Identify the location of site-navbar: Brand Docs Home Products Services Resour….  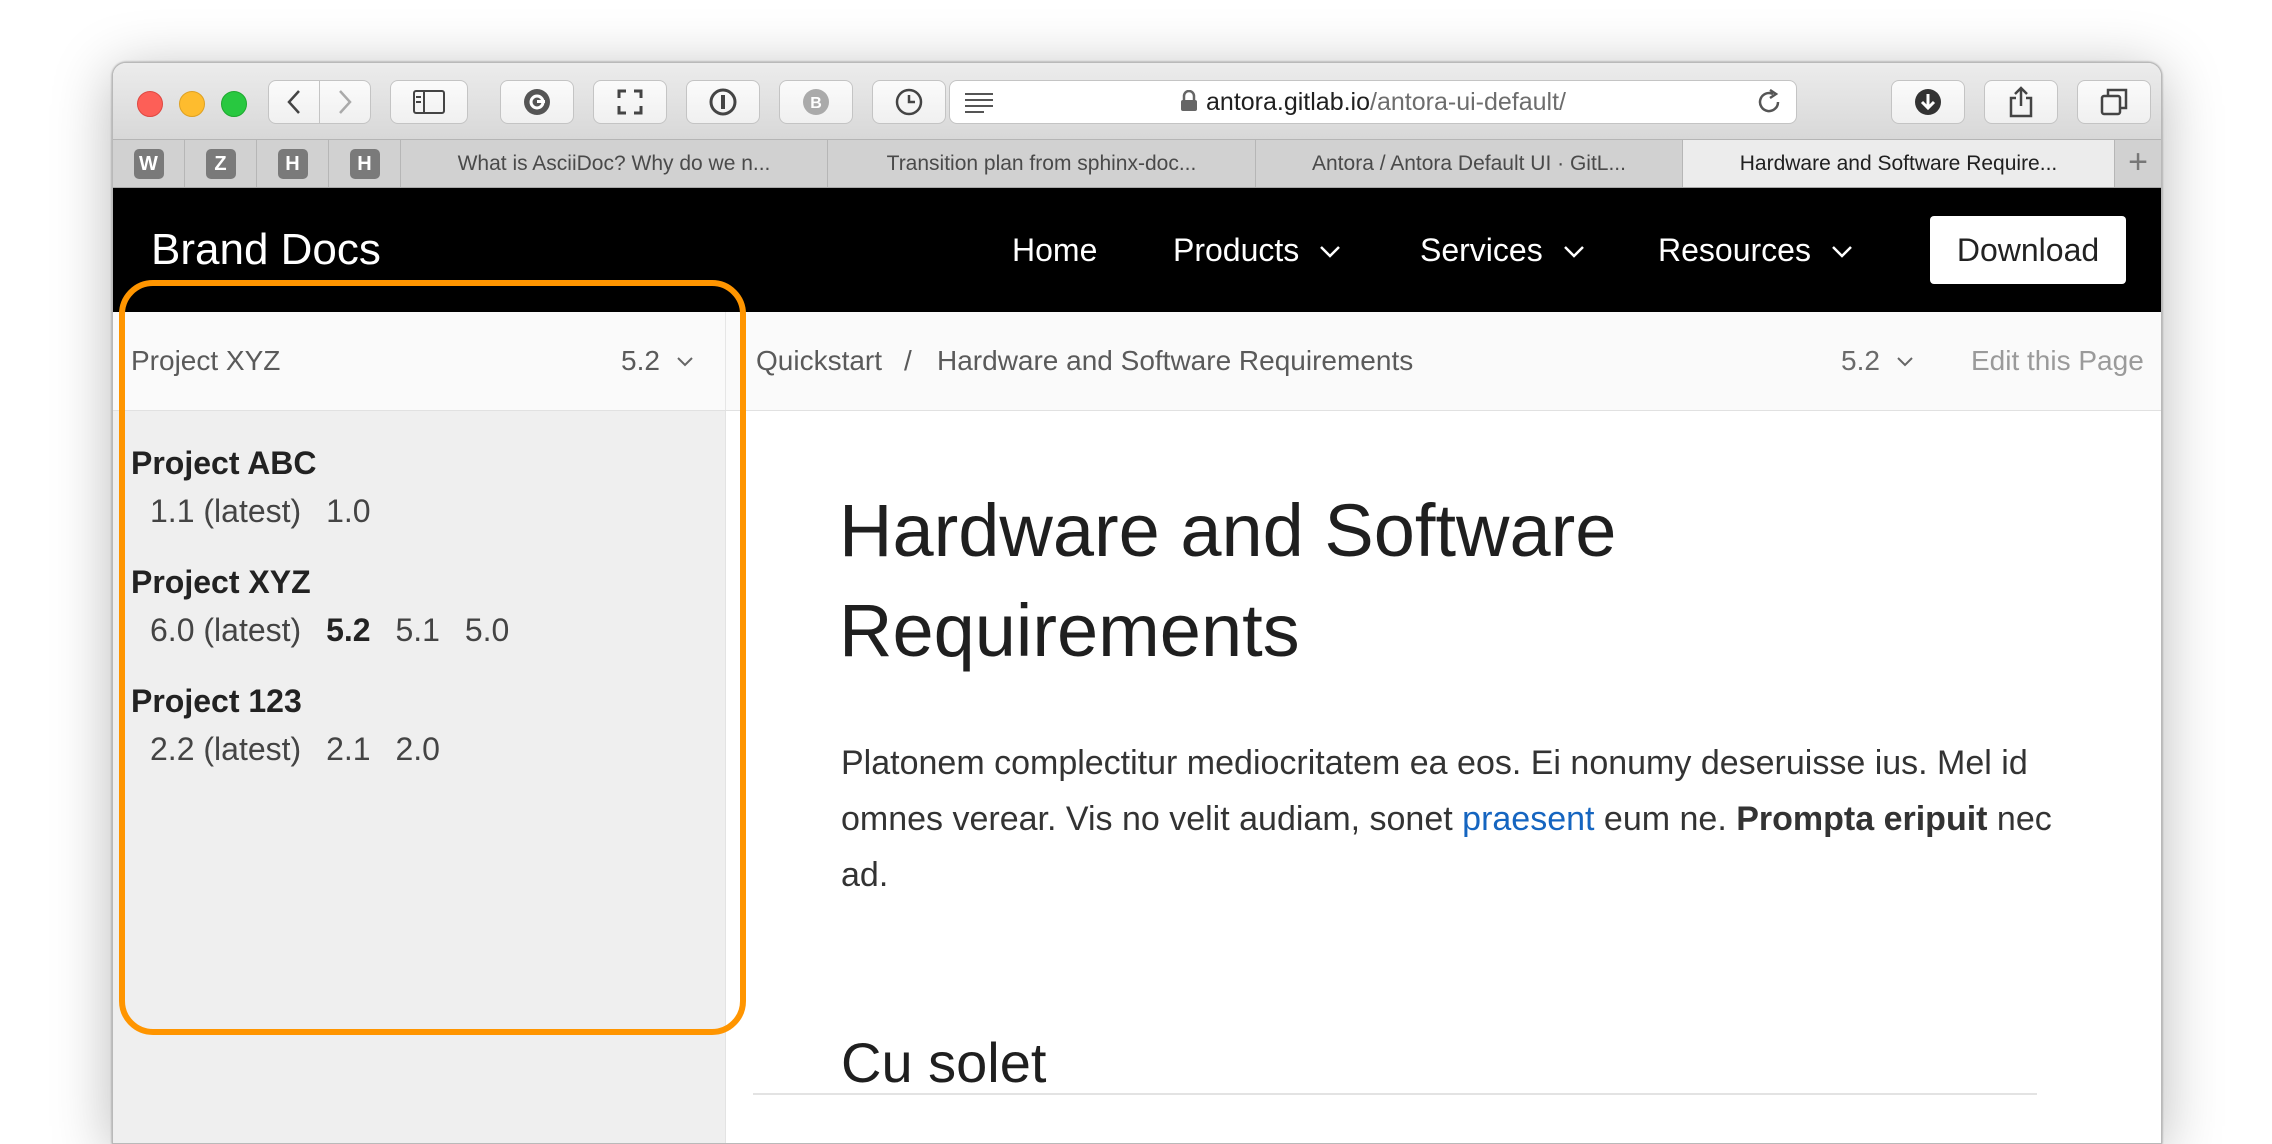
(1137, 250).